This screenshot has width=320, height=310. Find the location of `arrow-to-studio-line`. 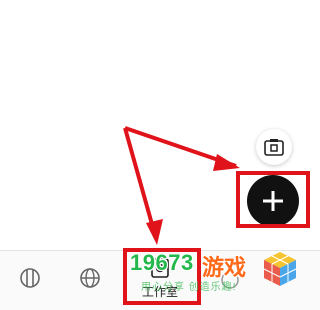

arrow-to-studio-line is located at coordinates (140, 181).